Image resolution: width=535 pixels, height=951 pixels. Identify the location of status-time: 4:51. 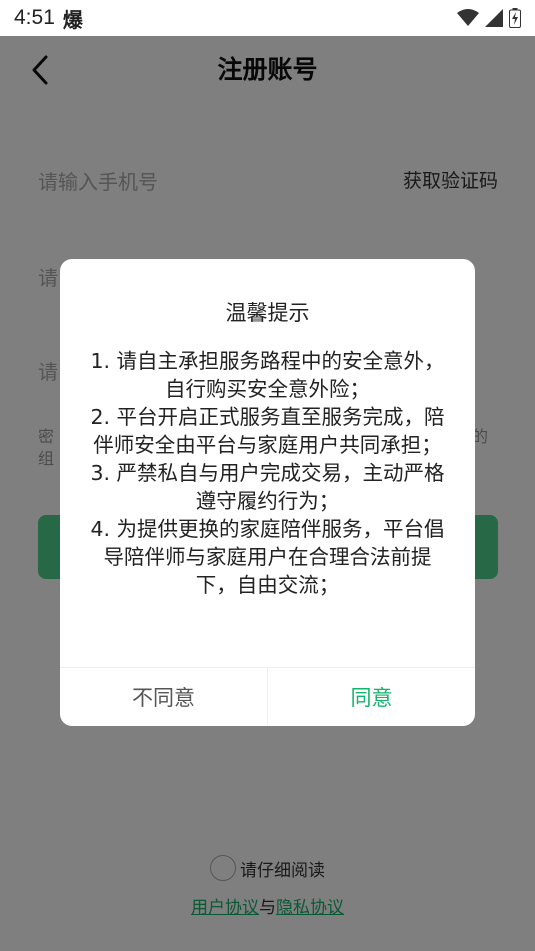
(34, 17).